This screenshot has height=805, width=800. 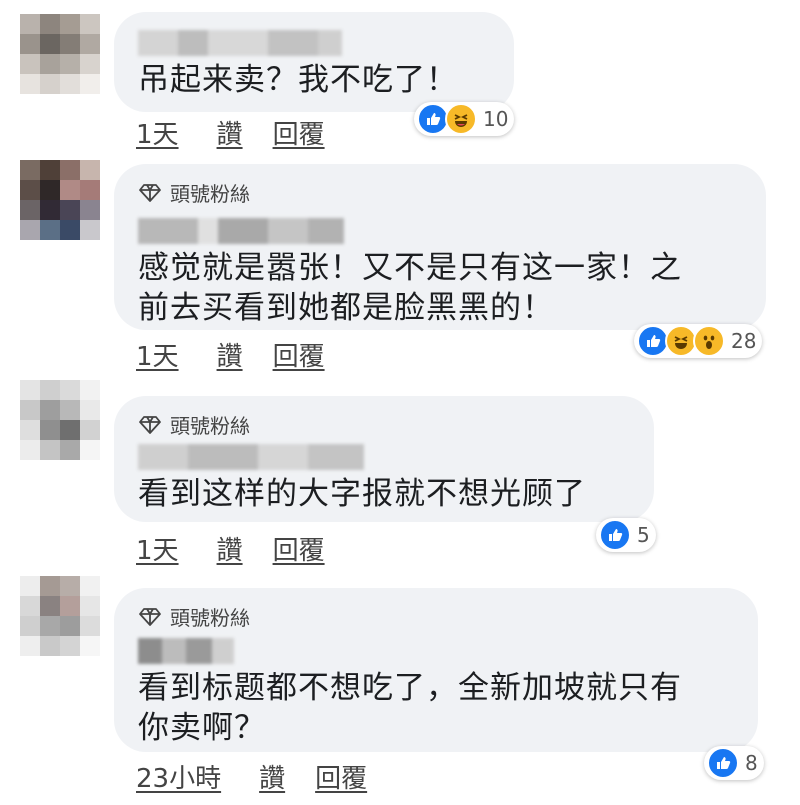 I want to click on comment-actions: 23小時 讚 回覆, so click(x=251, y=776).